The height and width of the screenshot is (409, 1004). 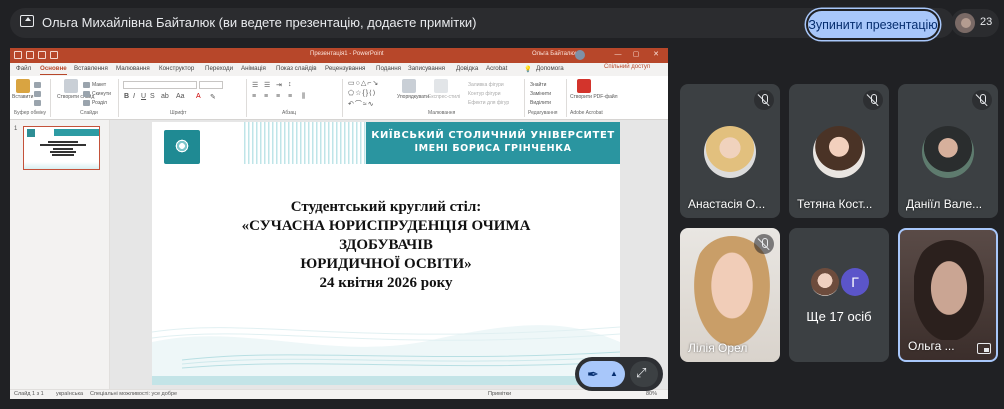 I want to click on undo-icon, so click(x=42, y=55).